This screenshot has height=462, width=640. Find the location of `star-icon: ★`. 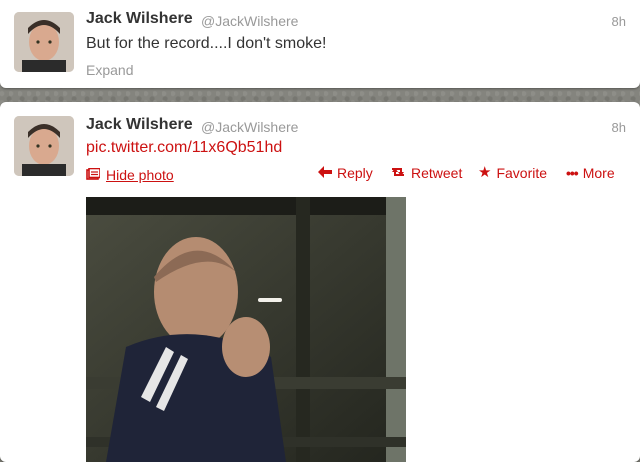

star-icon: ★ is located at coordinates (485, 172).